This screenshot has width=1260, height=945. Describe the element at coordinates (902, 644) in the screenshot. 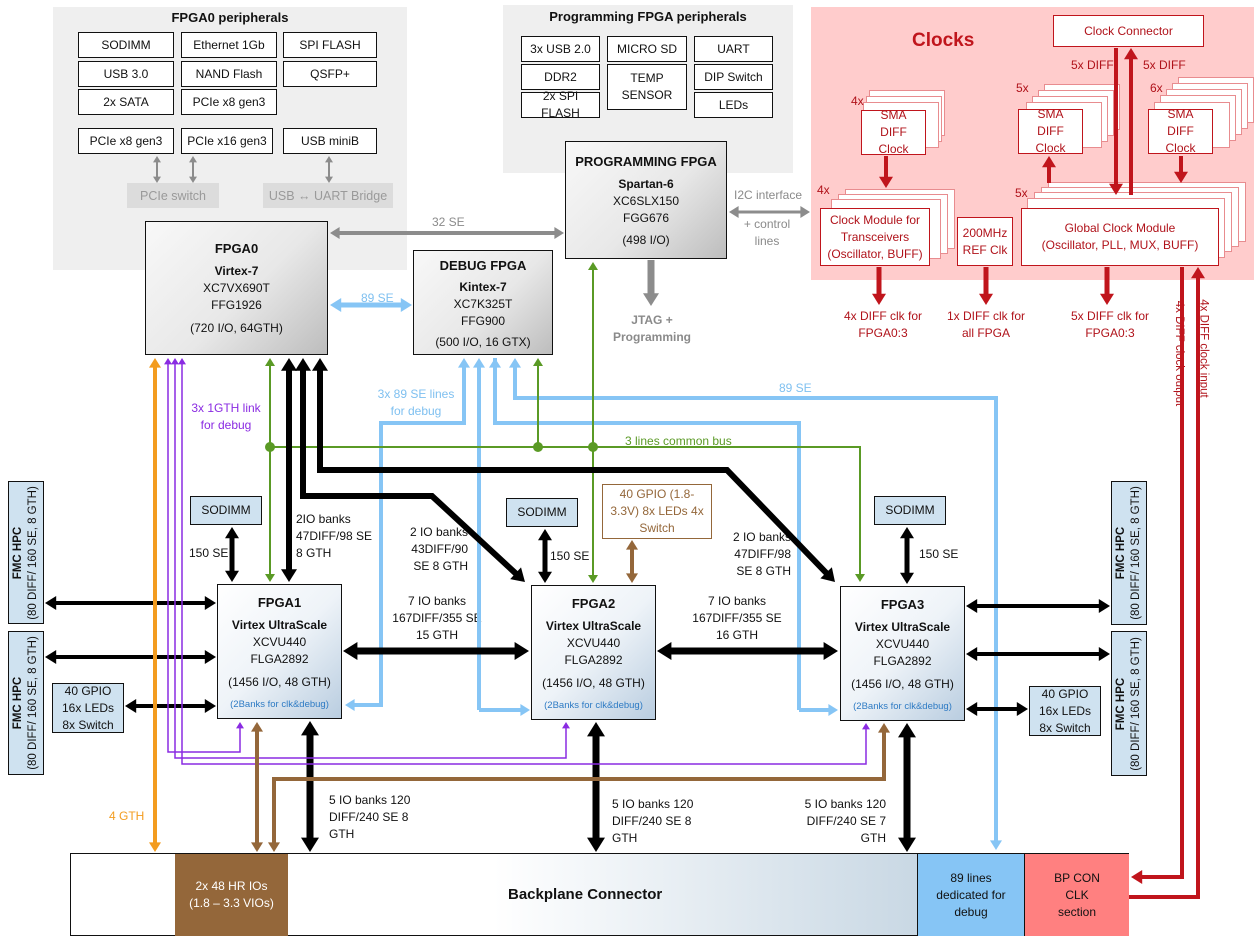

I see `fpga3-part: XCVU440` at that location.